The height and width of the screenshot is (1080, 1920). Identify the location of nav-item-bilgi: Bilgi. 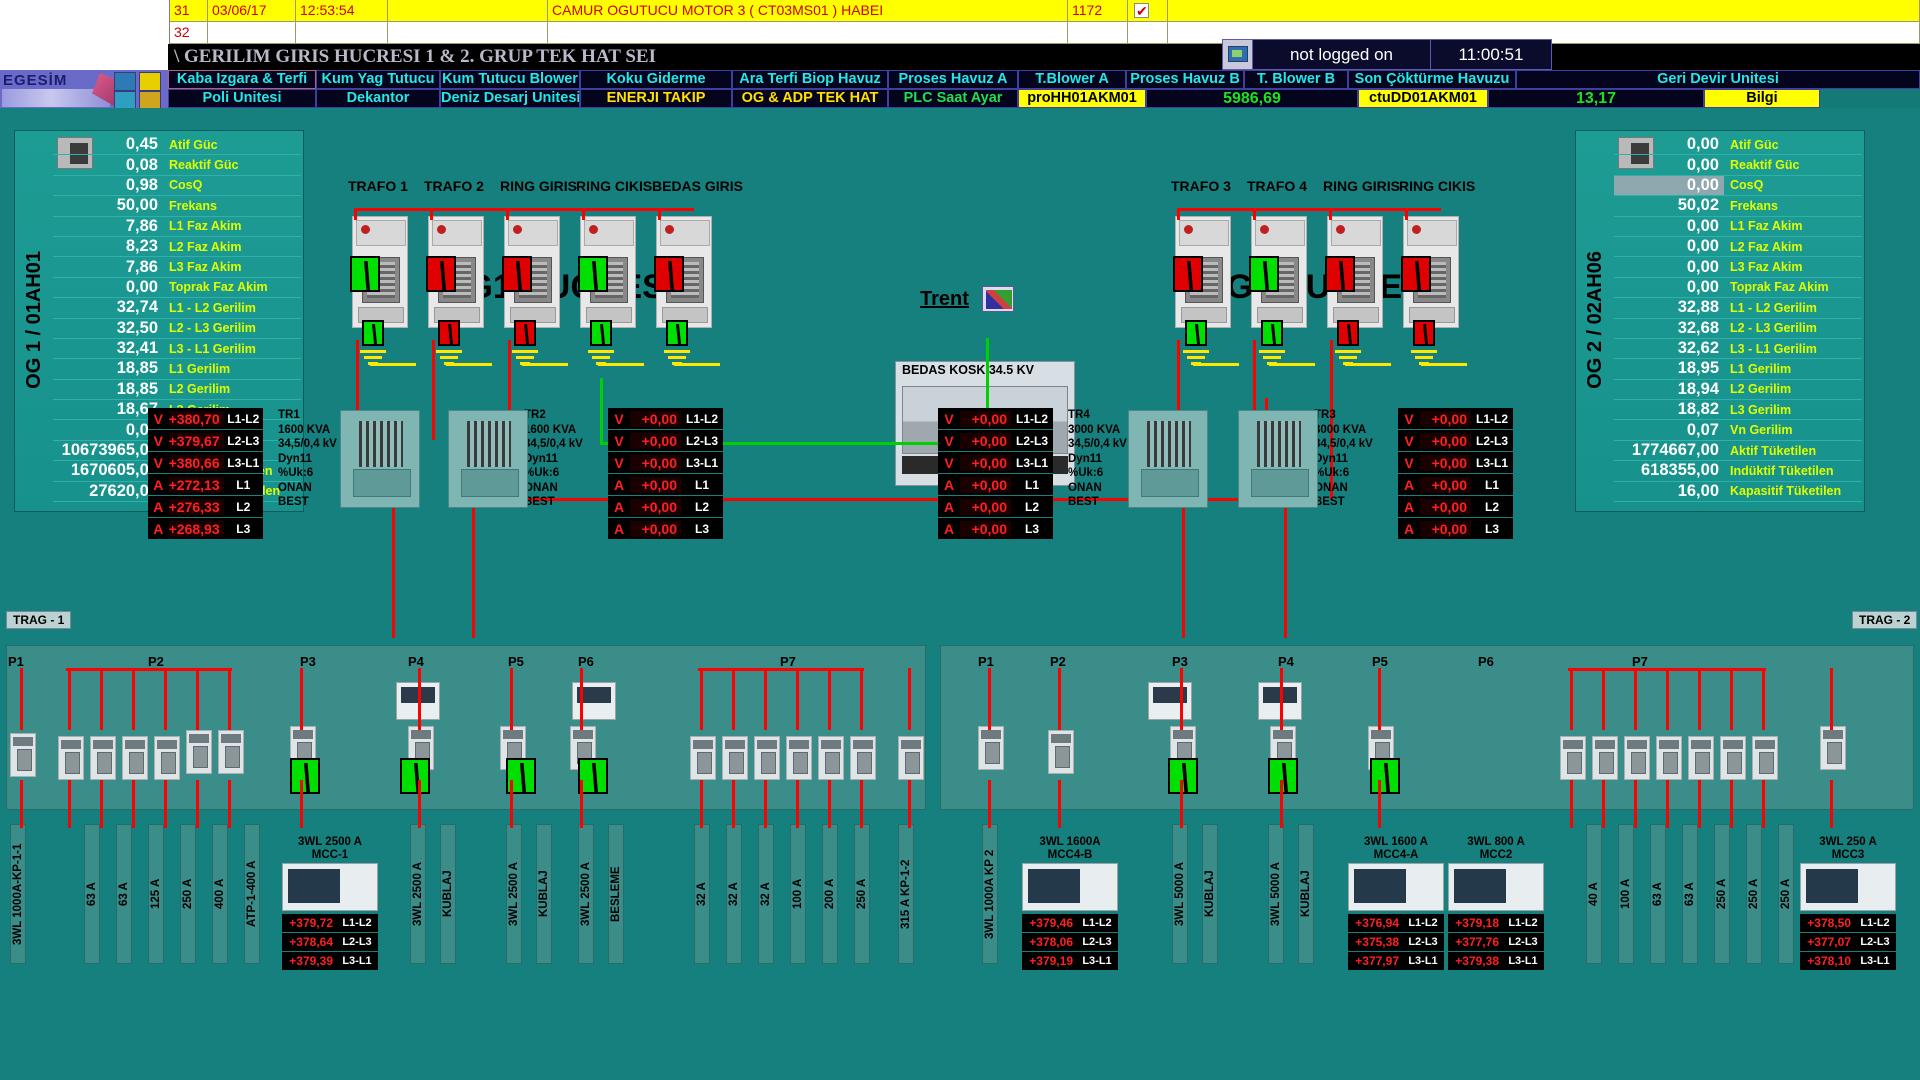
(1762, 98).